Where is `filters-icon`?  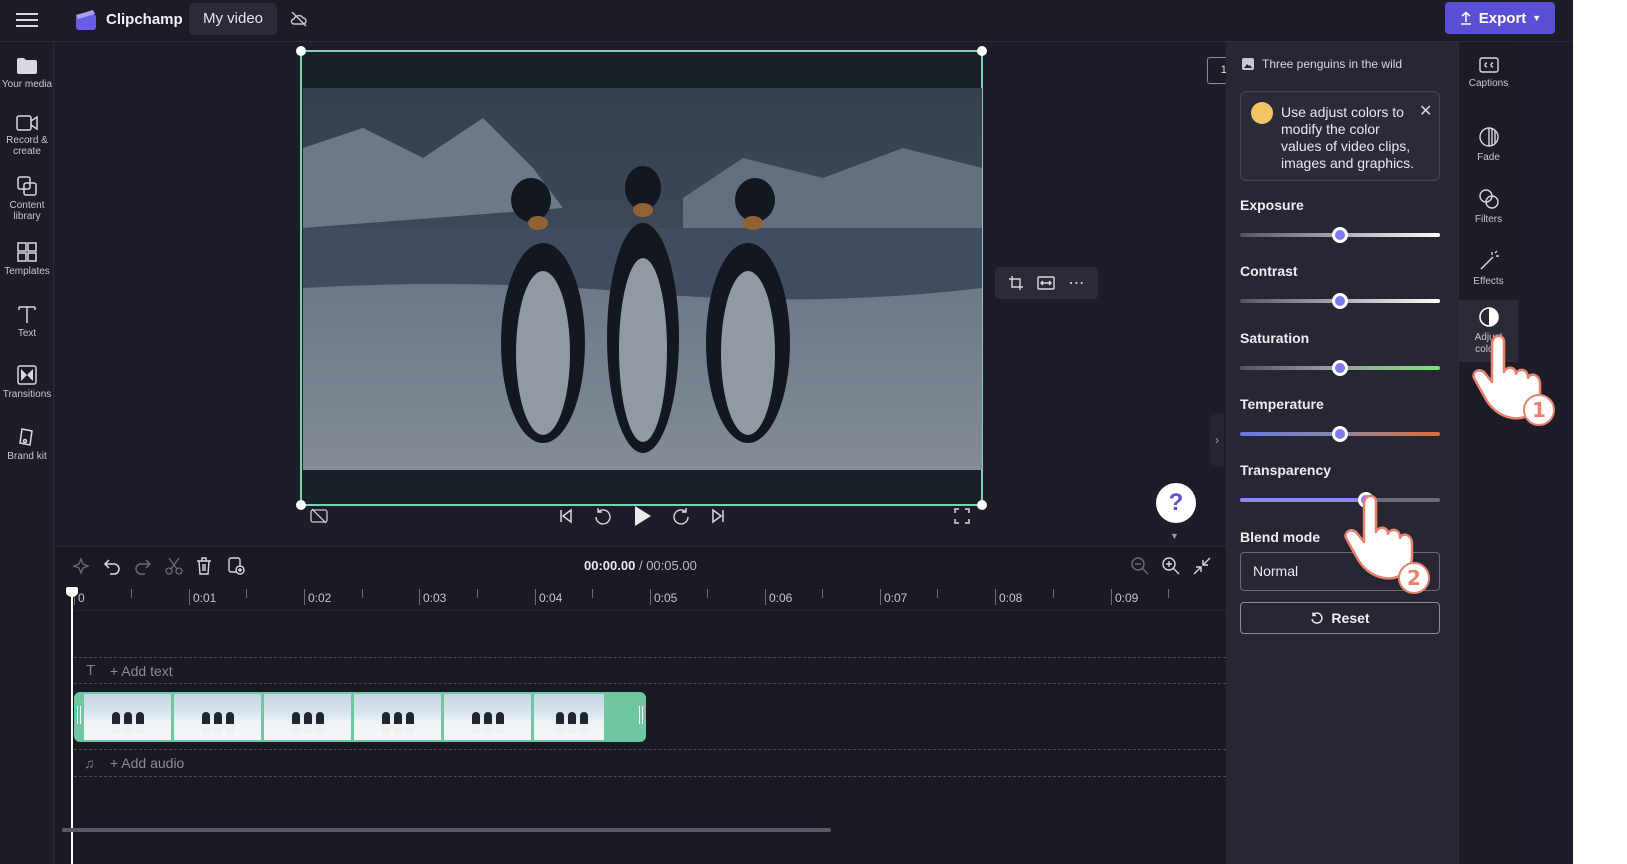 filters-icon is located at coordinates (1488, 199).